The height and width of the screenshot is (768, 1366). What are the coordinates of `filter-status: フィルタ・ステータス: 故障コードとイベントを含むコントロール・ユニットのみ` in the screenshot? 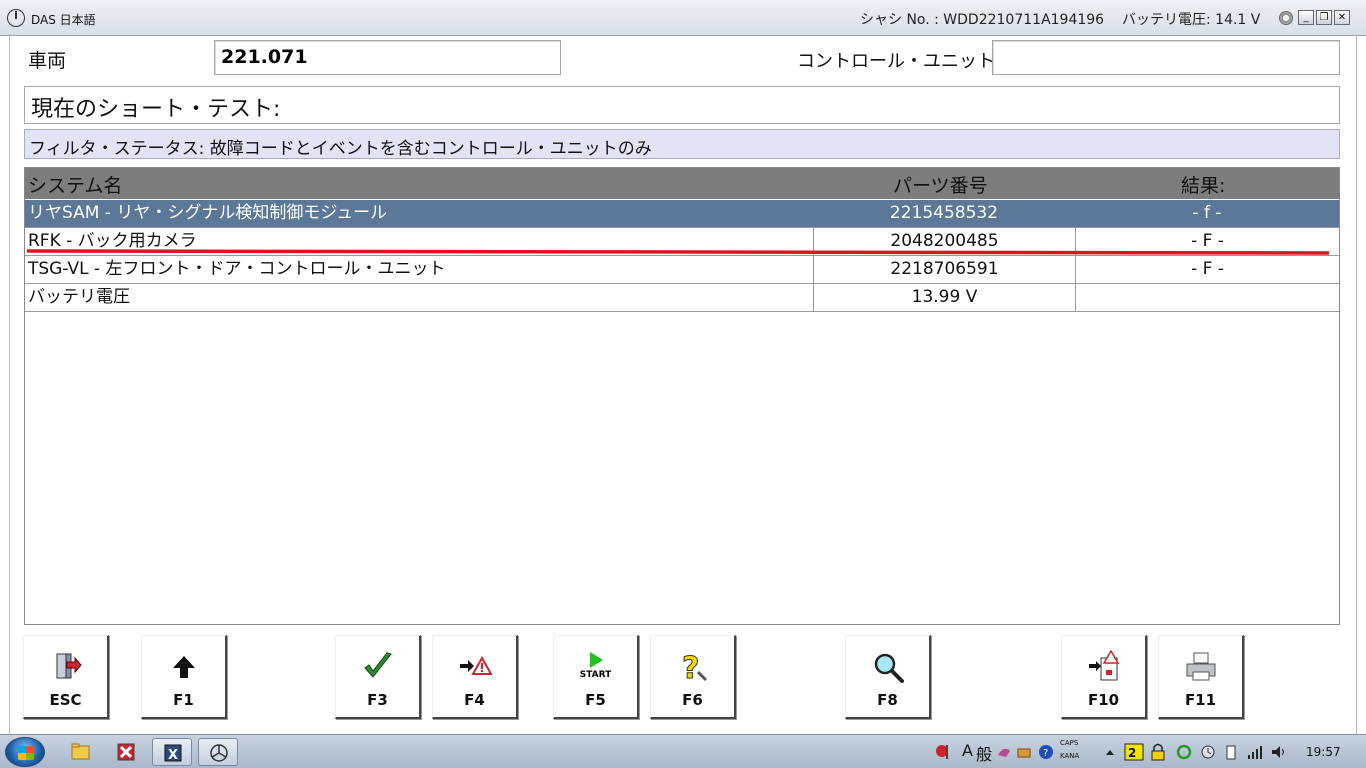 It's located at (682, 144).